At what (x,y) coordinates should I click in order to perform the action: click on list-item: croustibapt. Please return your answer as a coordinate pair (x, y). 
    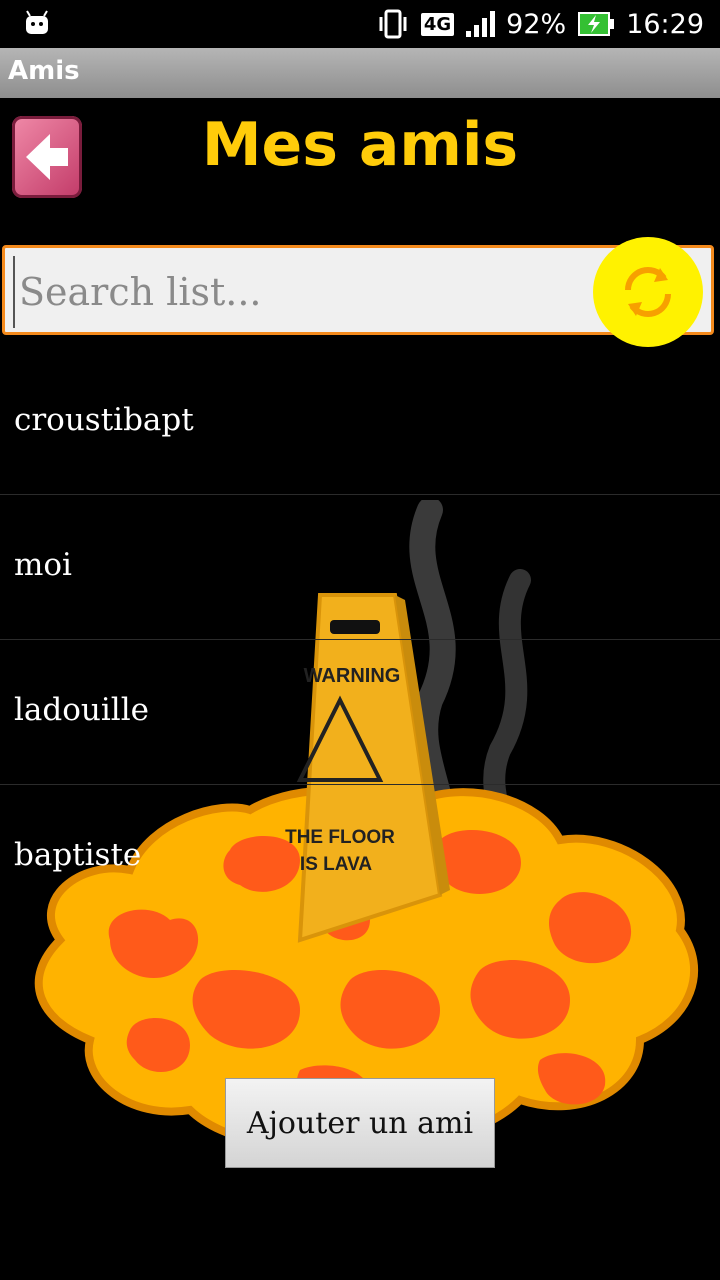
    Looking at the image, I should click on (360, 422).